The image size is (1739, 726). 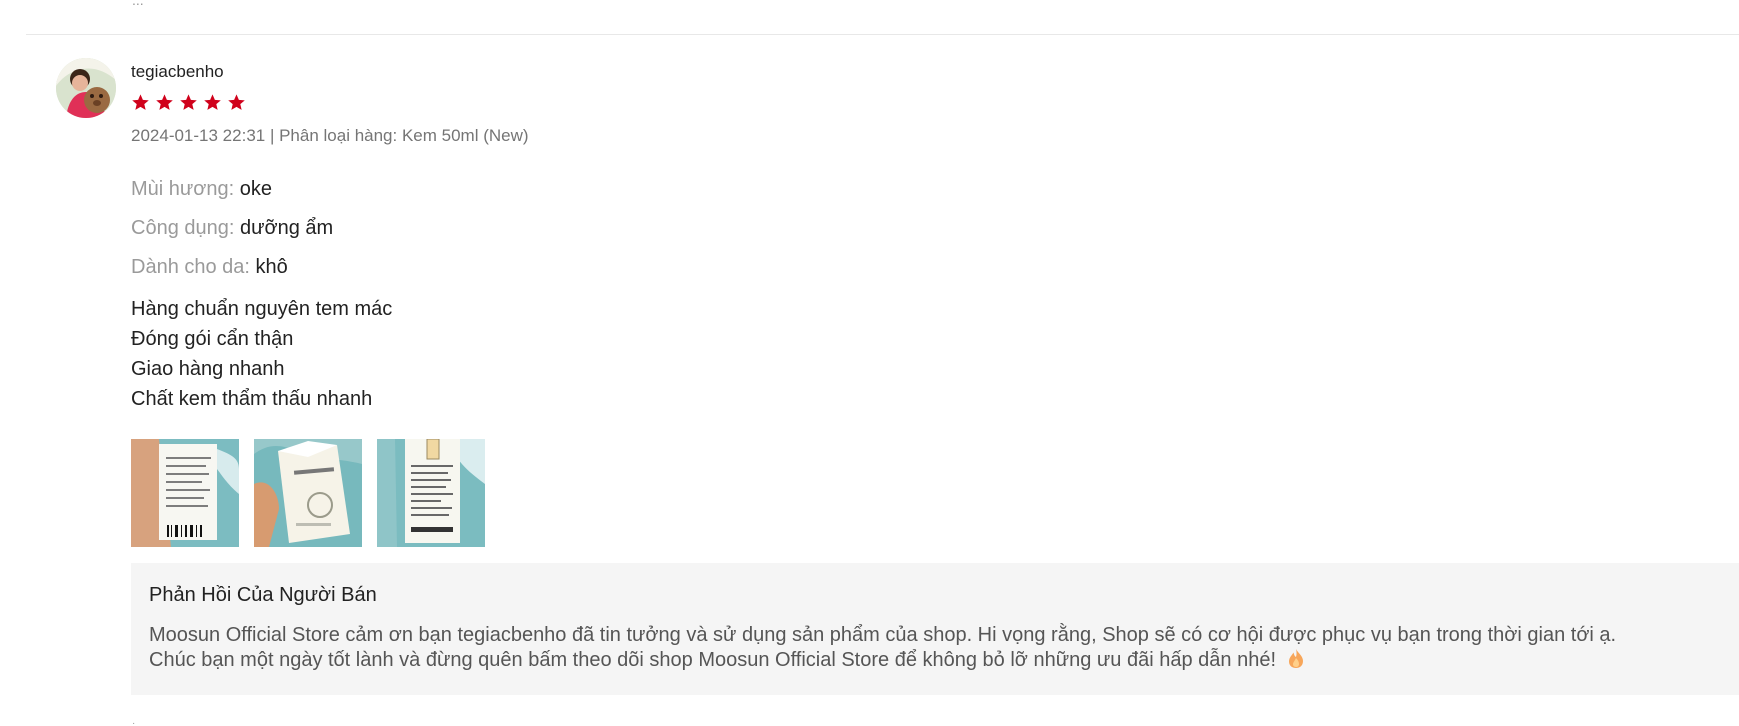 I want to click on attribute-row: Mùi hương: oke, so click(x=232, y=189).